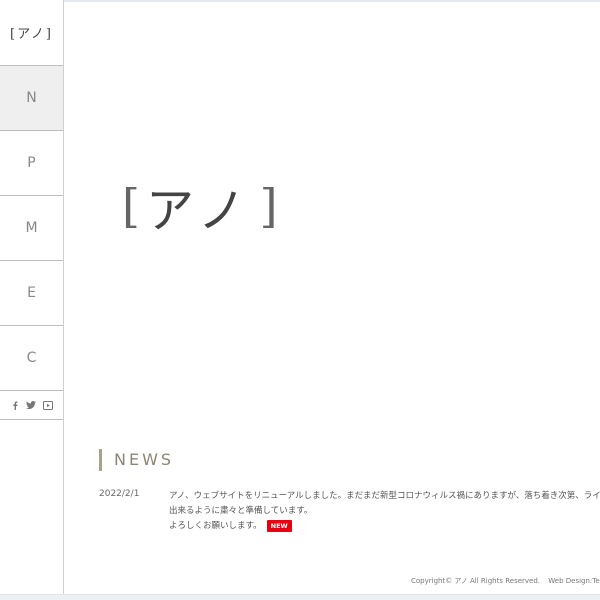  Describe the element at coordinates (31, 163) in the screenshot. I see `nav-item-p: P` at that location.